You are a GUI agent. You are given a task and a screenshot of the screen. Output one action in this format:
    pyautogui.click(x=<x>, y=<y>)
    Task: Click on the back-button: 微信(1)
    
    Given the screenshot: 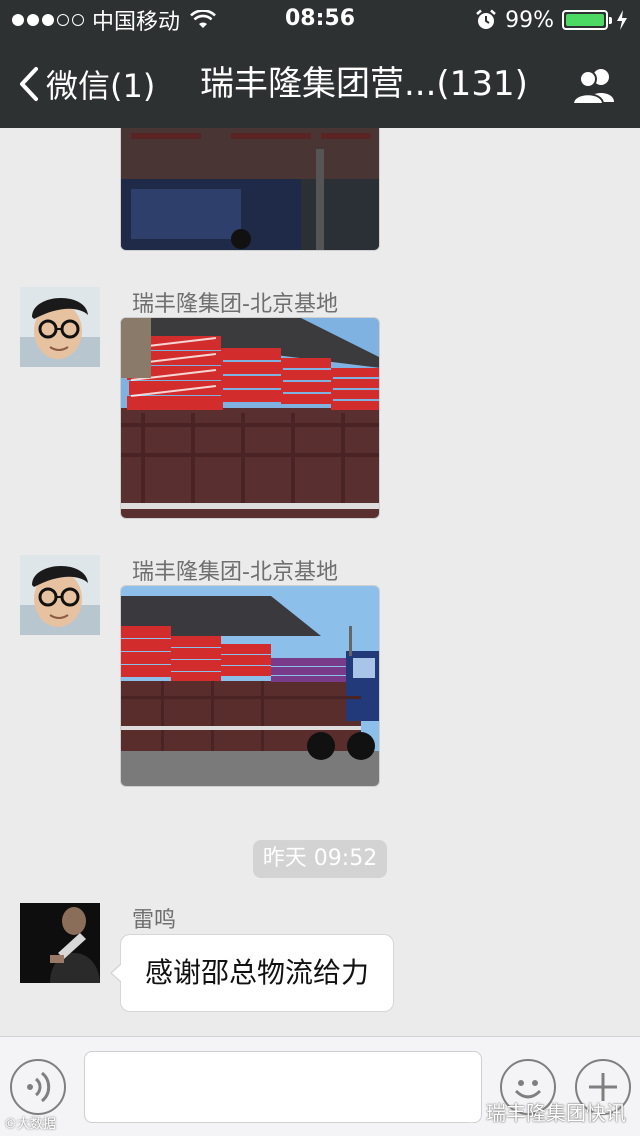 What is the action you would take?
    pyautogui.click(x=86, y=84)
    